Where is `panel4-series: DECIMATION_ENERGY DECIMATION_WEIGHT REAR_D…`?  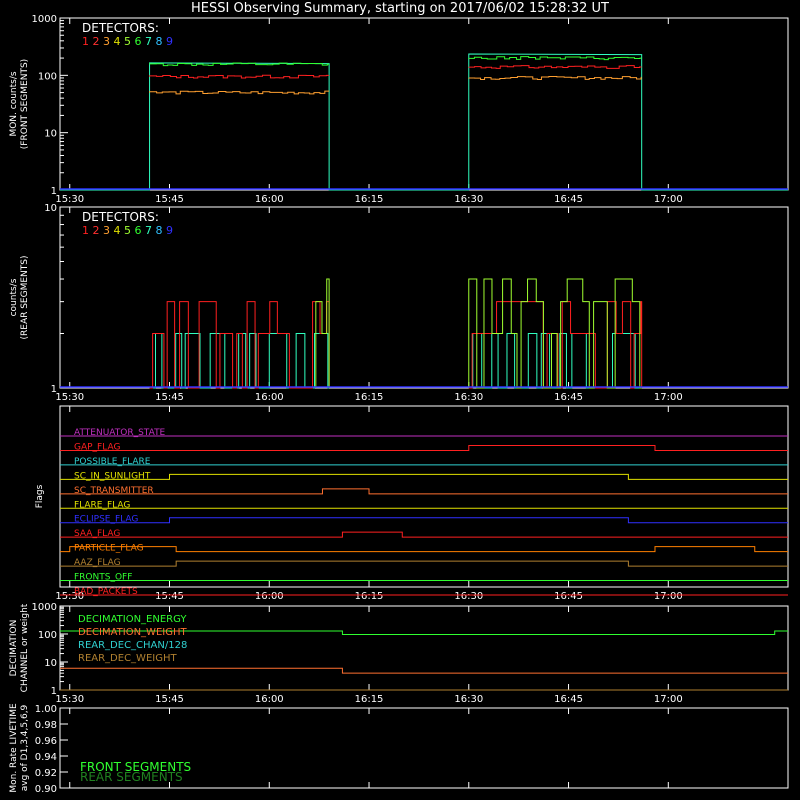
panel4-series: DECIMATION_ENERGY DECIMATION_WEIGHT REAR_D… is located at coordinates (424, 652).